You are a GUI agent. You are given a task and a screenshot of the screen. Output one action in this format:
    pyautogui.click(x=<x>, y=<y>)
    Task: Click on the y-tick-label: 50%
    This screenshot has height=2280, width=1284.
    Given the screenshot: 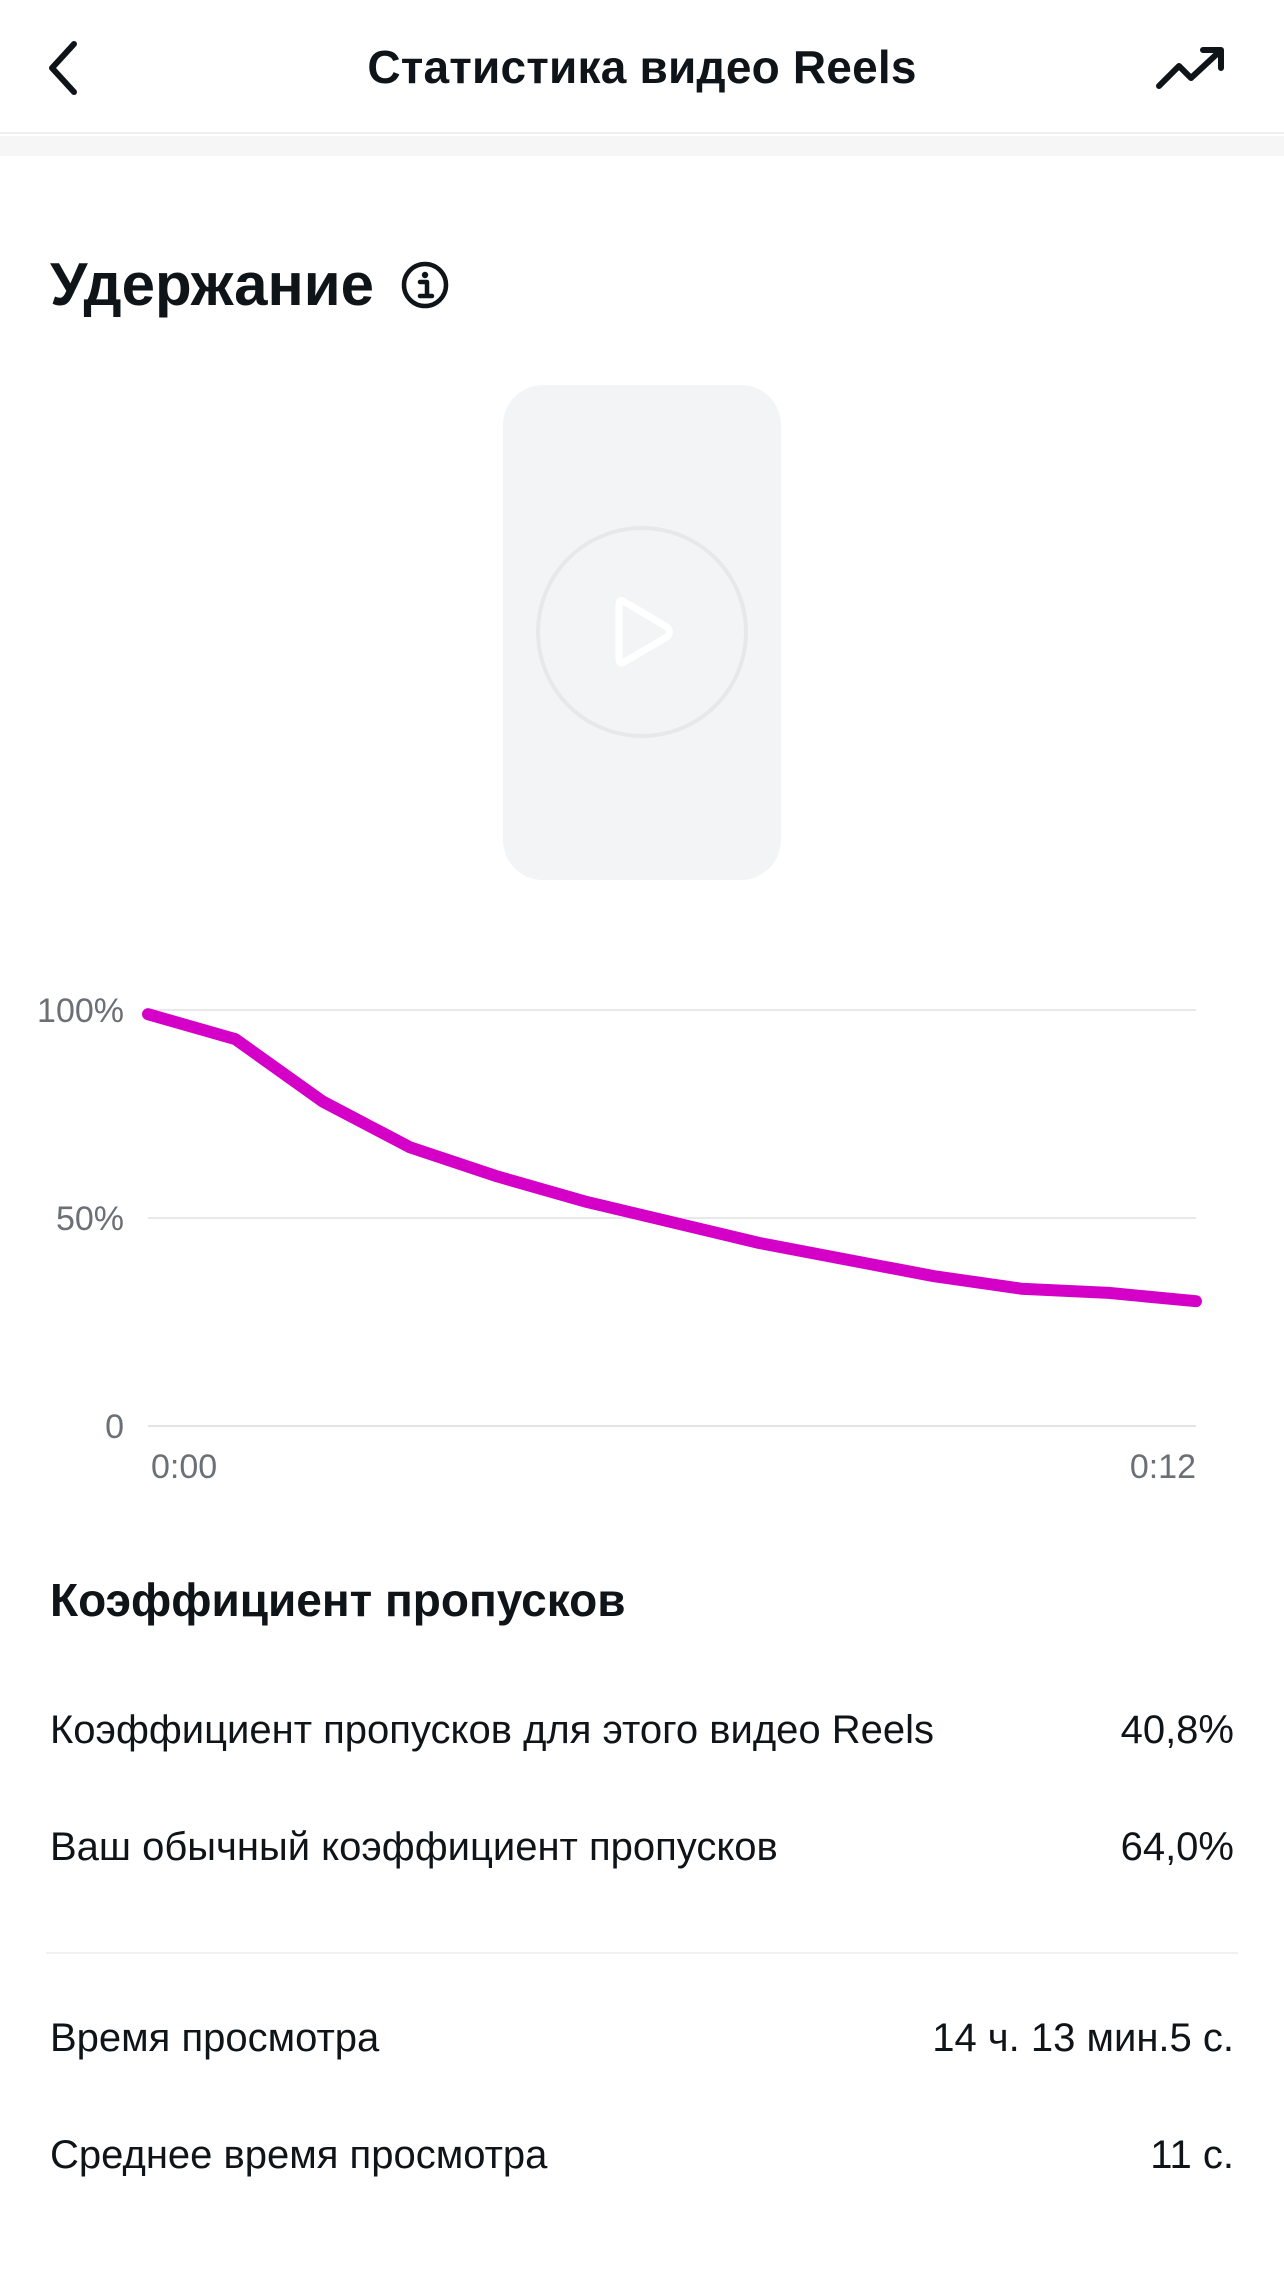 What is the action you would take?
    pyautogui.click(x=90, y=1219)
    